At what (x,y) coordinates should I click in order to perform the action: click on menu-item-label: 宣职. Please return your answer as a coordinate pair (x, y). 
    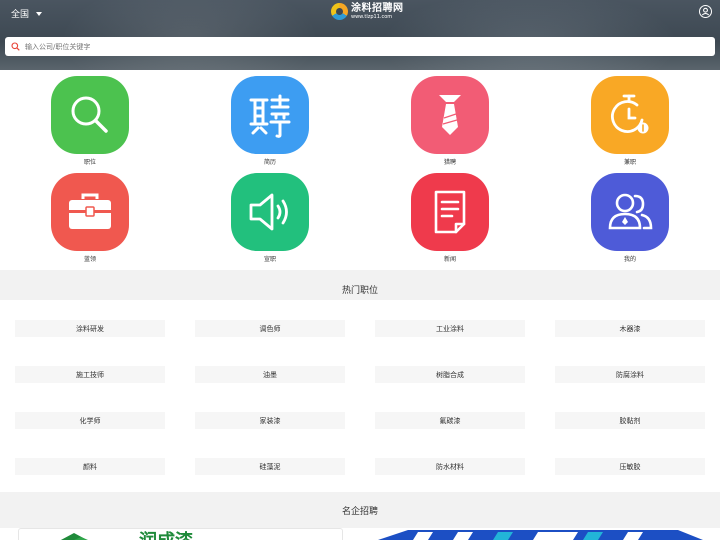
    Looking at the image, I should click on (269, 259).